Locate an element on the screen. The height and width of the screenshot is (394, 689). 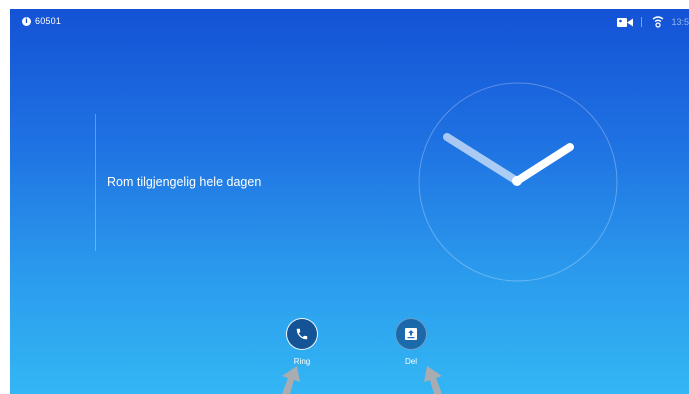
system-id: 60501 is located at coordinates (48, 21).